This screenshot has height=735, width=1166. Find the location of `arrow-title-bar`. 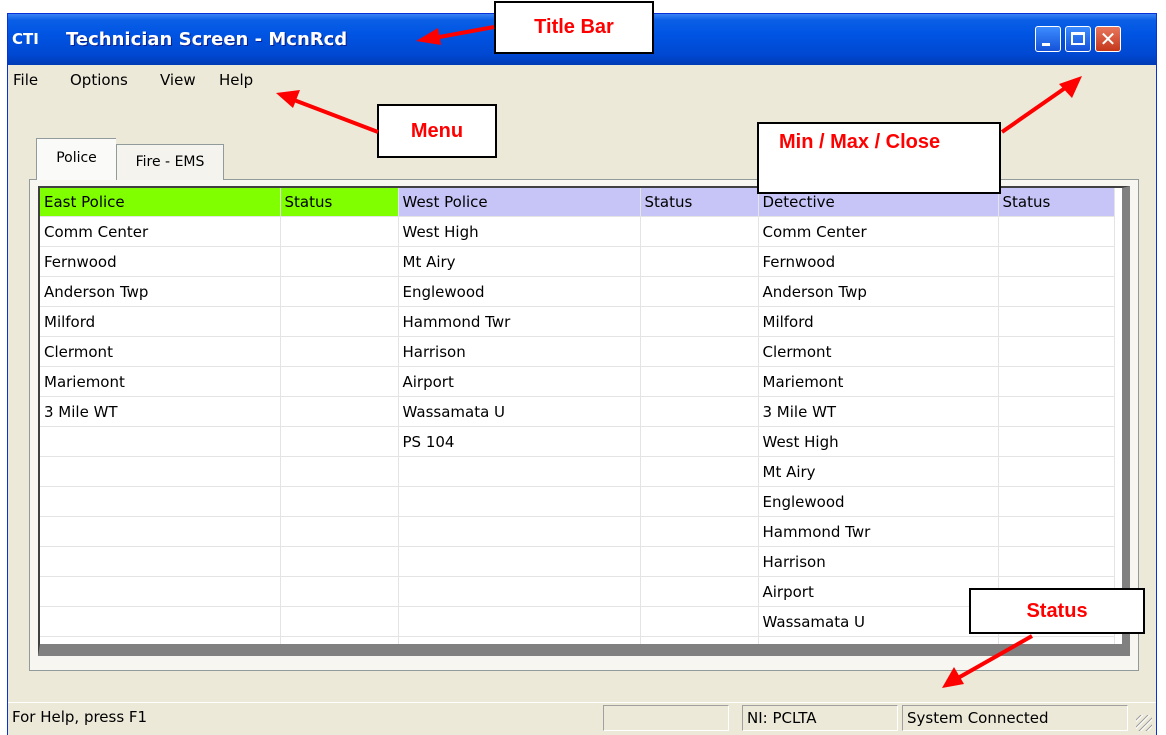

arrow-title-bar is located at coordinates (464, 32).